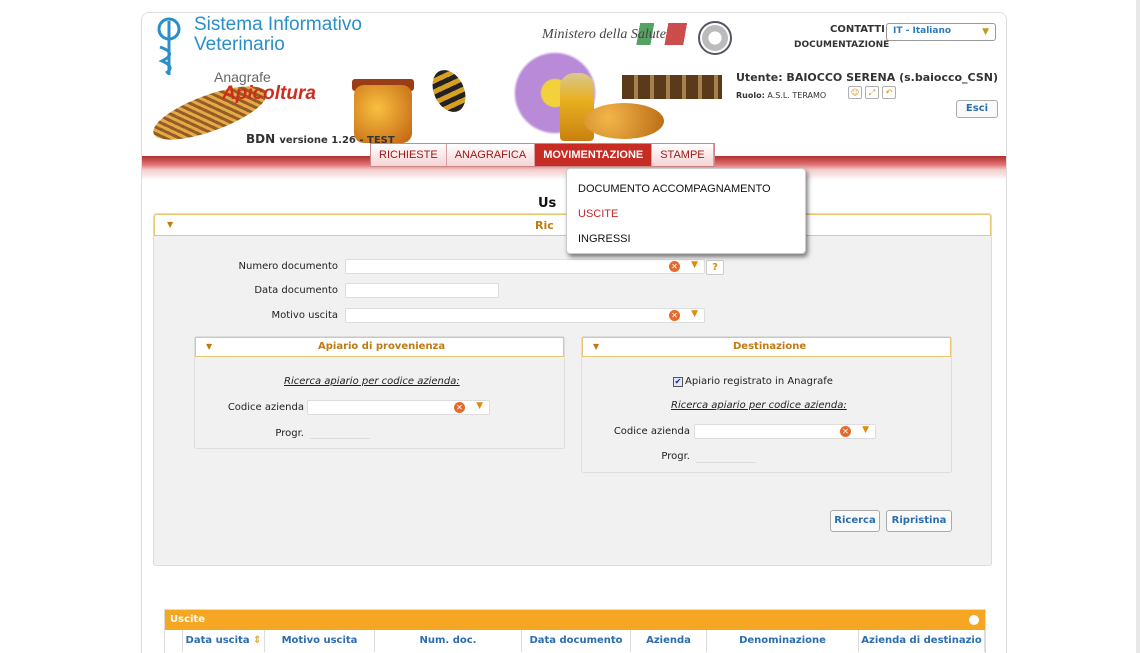 Image resolution: width=1140 pixels, height=653 pixels. Describe the element at coordinates (783, 641) in the screenshot. I see `column-denominazione: Denominazione` at that location.